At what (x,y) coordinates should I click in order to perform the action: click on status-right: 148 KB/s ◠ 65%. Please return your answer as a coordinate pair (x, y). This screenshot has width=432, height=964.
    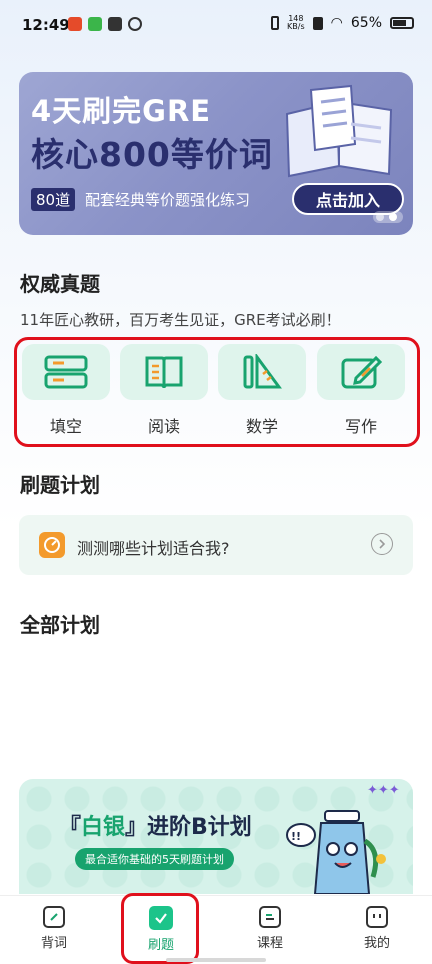
    Looking at the image, I should click on (342, 23).